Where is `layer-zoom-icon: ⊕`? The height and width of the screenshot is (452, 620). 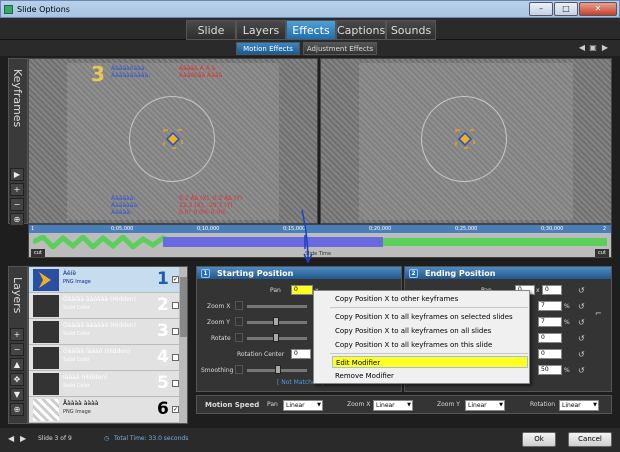
layer-zoom-icon: ⊕ is located at coordinates (17, 409).